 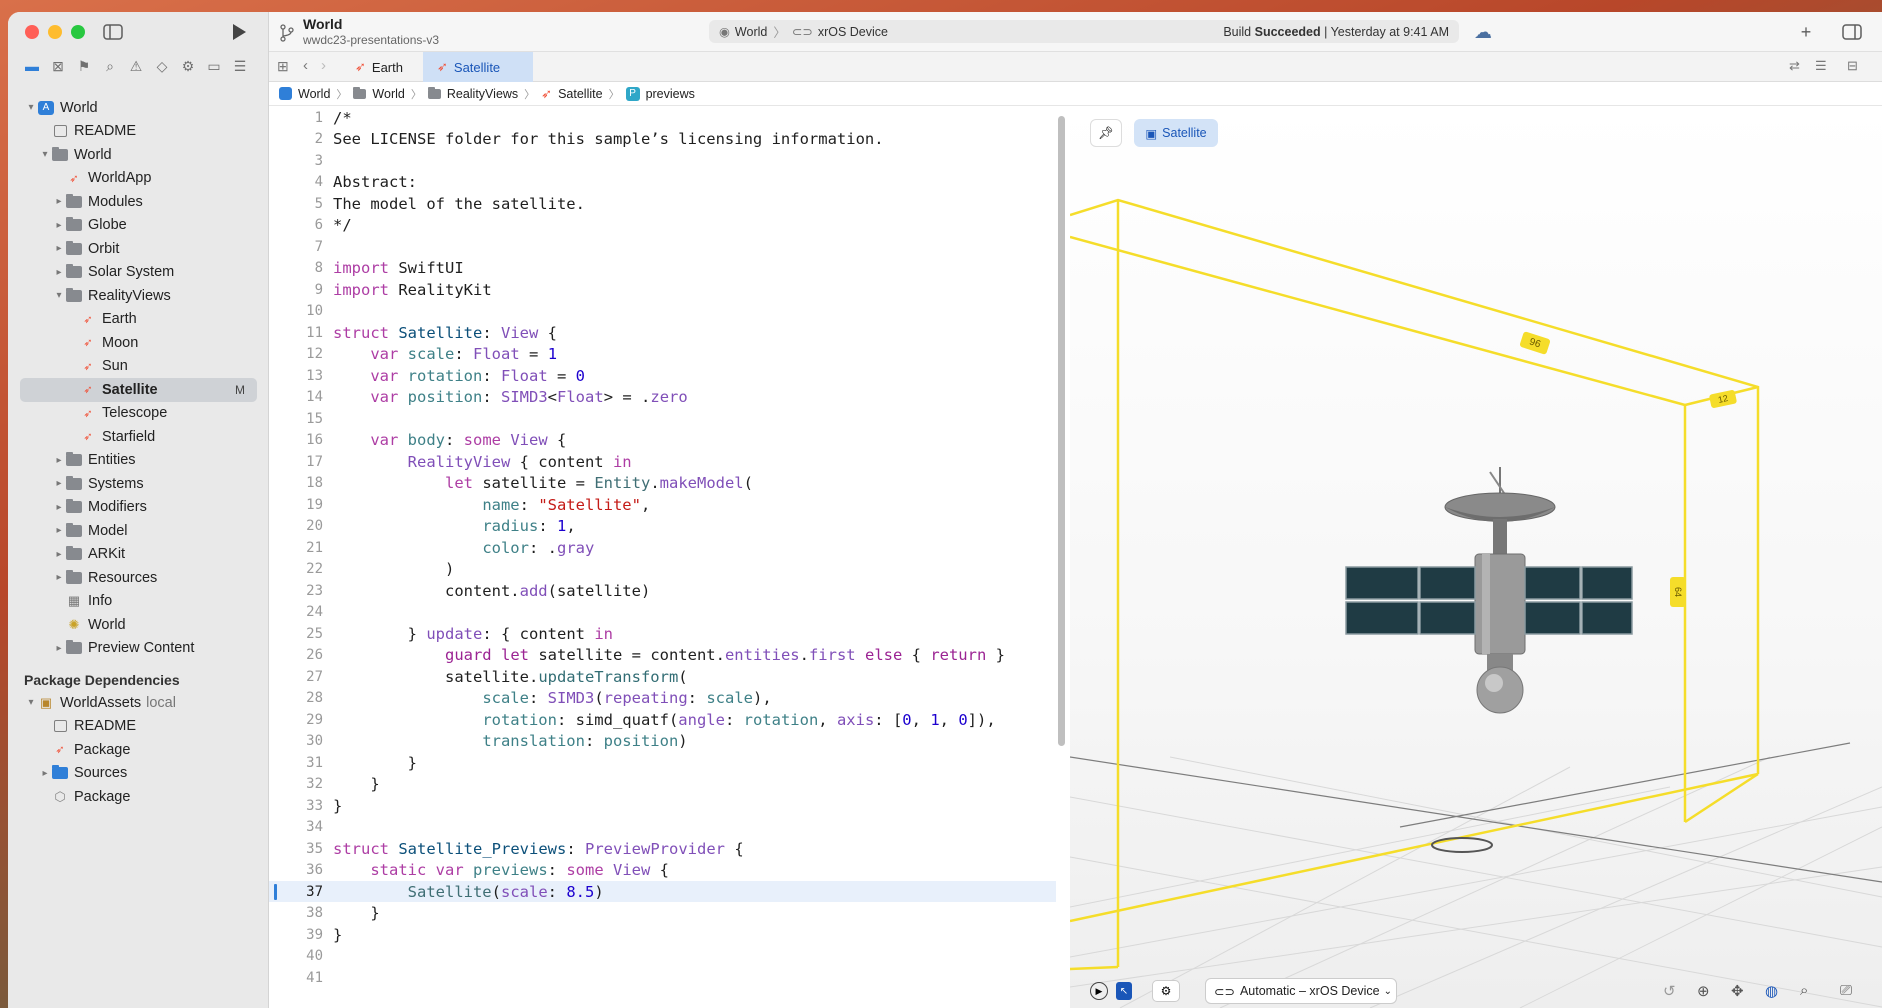 I want to click on tree-item-package-swift: ➶ Package, so click(x=138, y=750).